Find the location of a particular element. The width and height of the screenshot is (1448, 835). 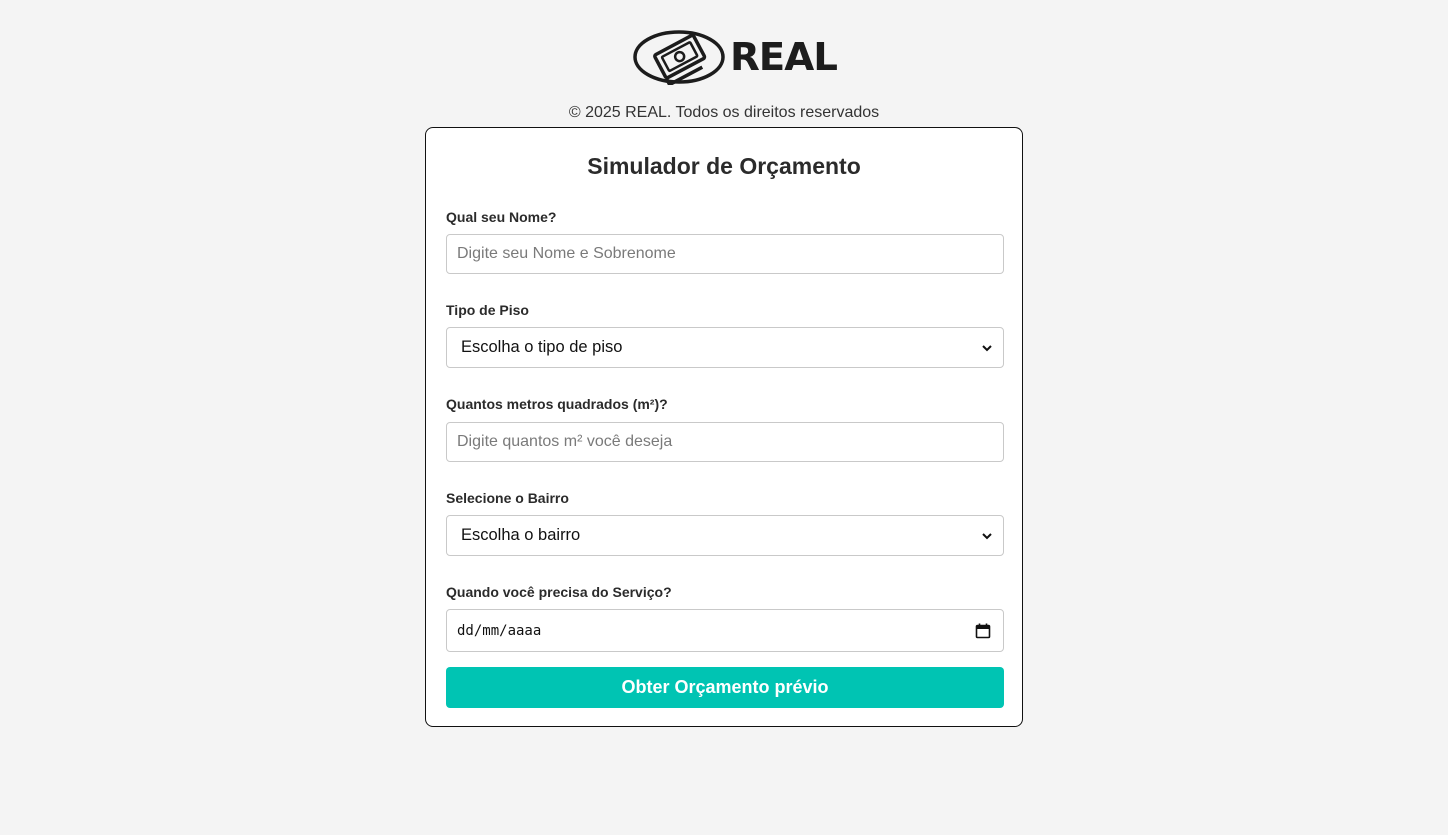

brand-logo: REAL is located at coordinates (735, 57).